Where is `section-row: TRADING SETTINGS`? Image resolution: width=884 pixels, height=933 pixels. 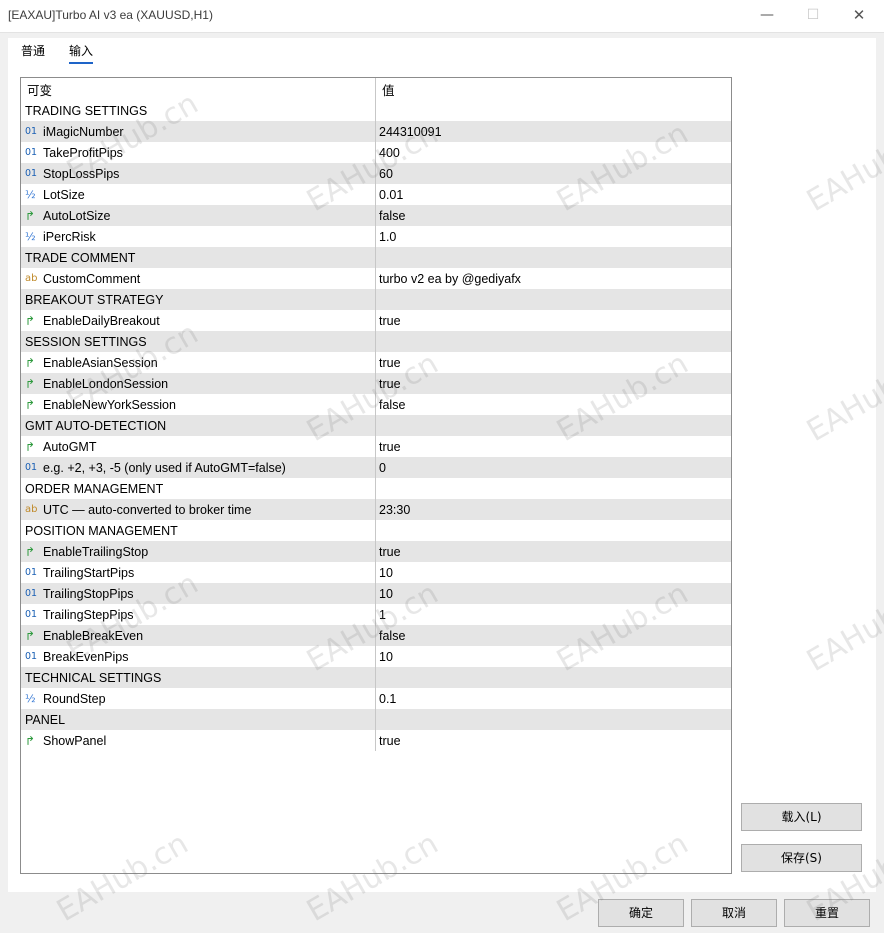
section-row: TRADING SETTINGS is located at coordinates (376, 110).